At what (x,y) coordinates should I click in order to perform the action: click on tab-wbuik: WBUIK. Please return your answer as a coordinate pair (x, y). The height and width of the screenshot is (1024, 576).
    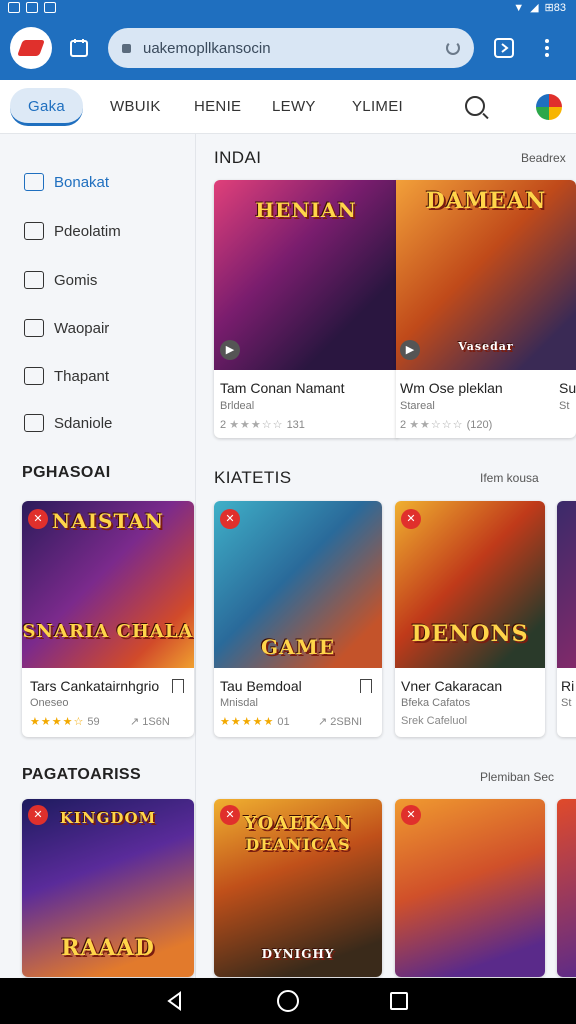
    Looking at the image, I should click on (135, 107).